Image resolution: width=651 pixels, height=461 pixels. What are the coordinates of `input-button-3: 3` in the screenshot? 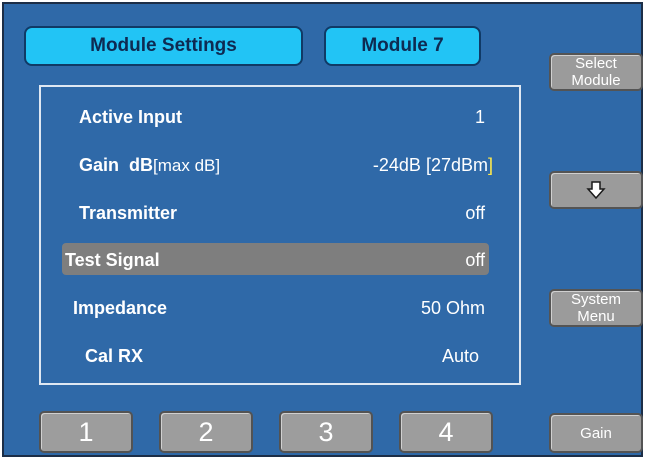 It's located at (326, 432).